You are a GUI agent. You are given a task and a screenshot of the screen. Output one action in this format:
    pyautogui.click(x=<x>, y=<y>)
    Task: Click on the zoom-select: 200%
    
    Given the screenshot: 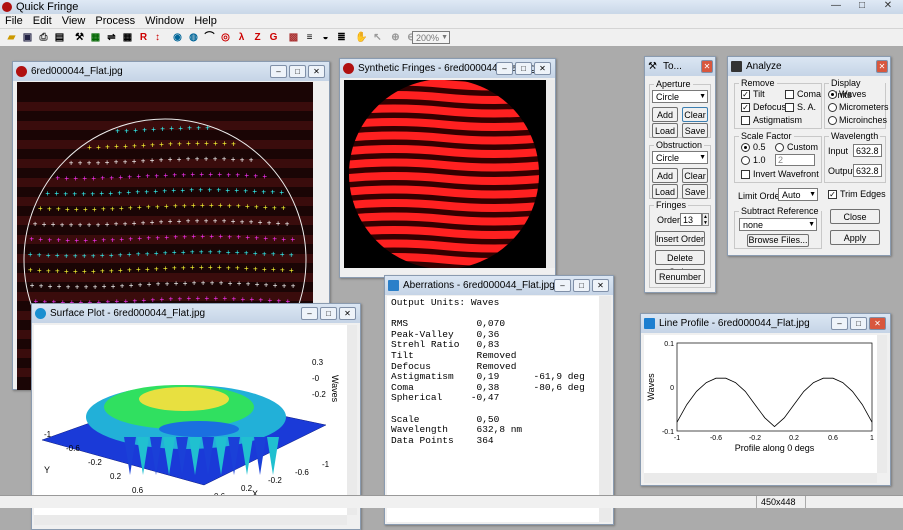 What is the action you would take?
    pyautogui.click(x=431, y=37)
    